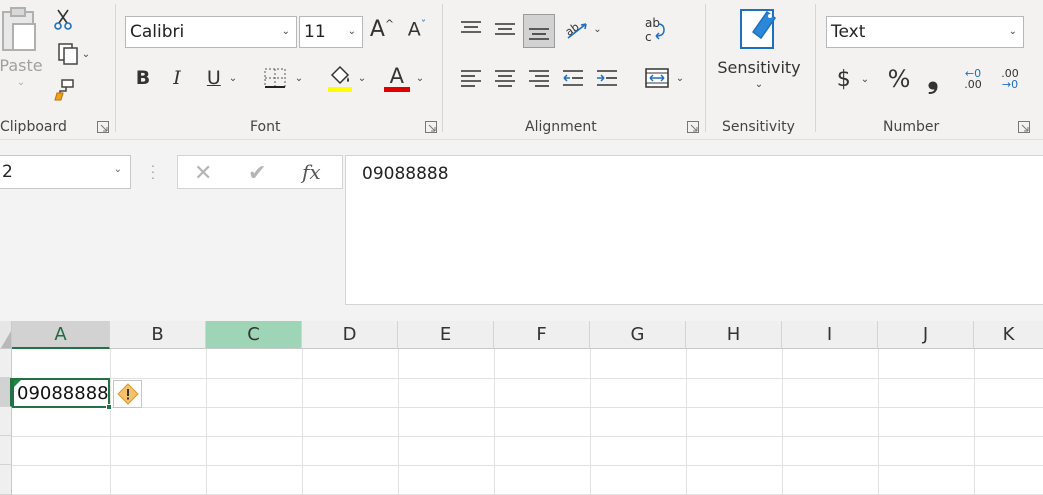  I want to click on column-header-label: D, so click(349, 334).